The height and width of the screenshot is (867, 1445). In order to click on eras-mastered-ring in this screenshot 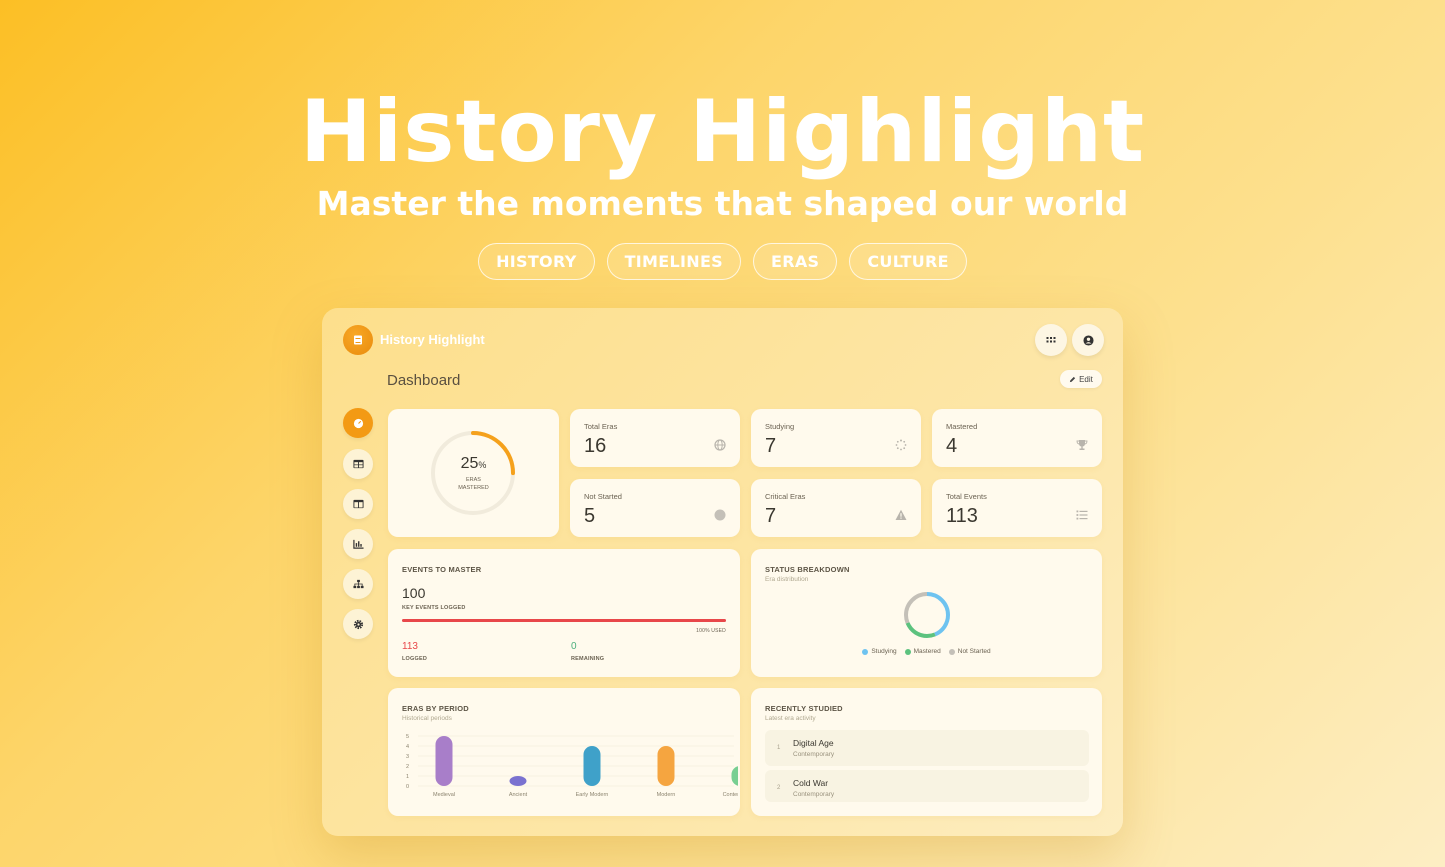, I will do `click(473, 473)`.